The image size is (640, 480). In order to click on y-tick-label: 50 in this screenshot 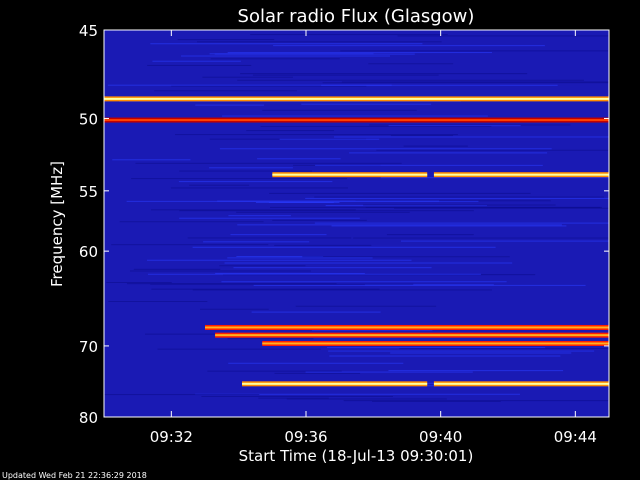, I will do `click(88, 119)`.